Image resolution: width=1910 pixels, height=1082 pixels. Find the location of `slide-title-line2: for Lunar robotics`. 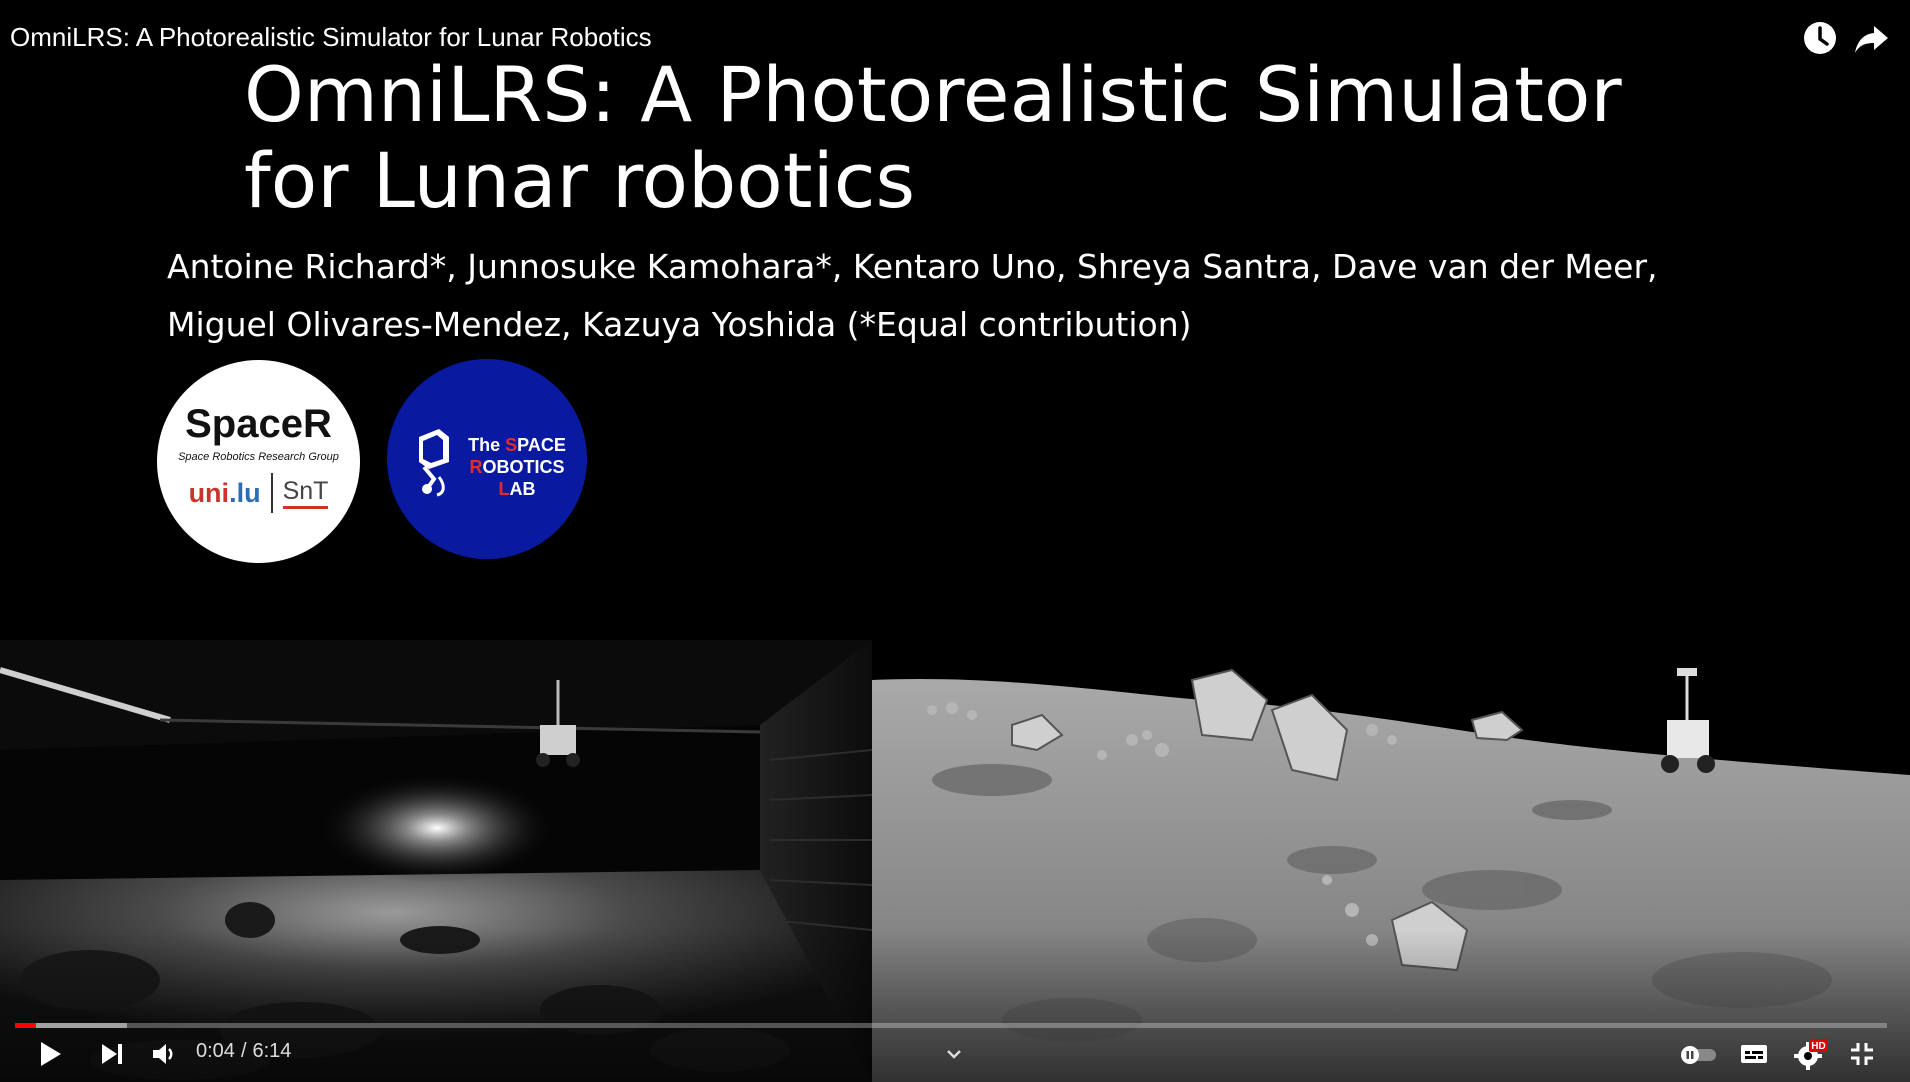

slide-title-line2: for Lunar robotics is located at coordinates (580, 180).